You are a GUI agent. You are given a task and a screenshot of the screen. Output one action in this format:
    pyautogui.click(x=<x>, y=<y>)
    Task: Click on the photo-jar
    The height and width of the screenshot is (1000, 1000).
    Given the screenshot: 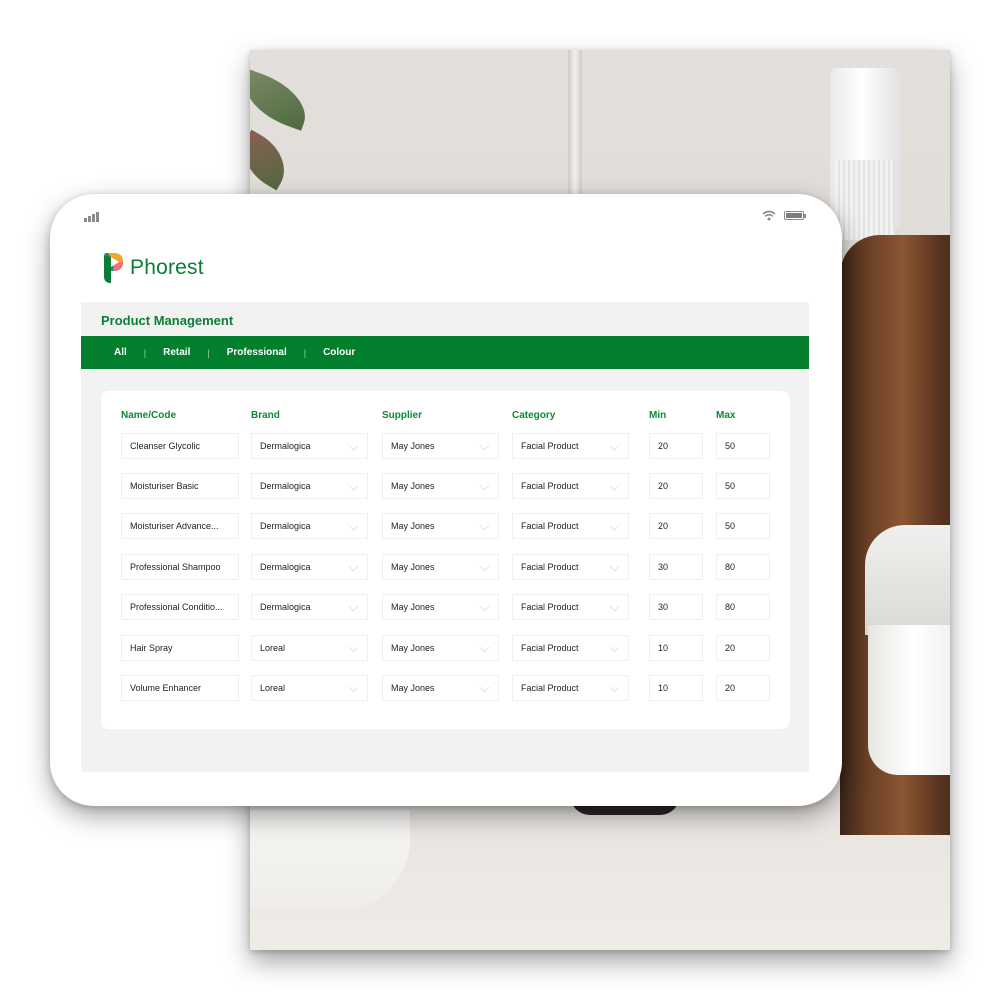 What is the action you would take?
    pyautogui.click(x=909, y=700)
    